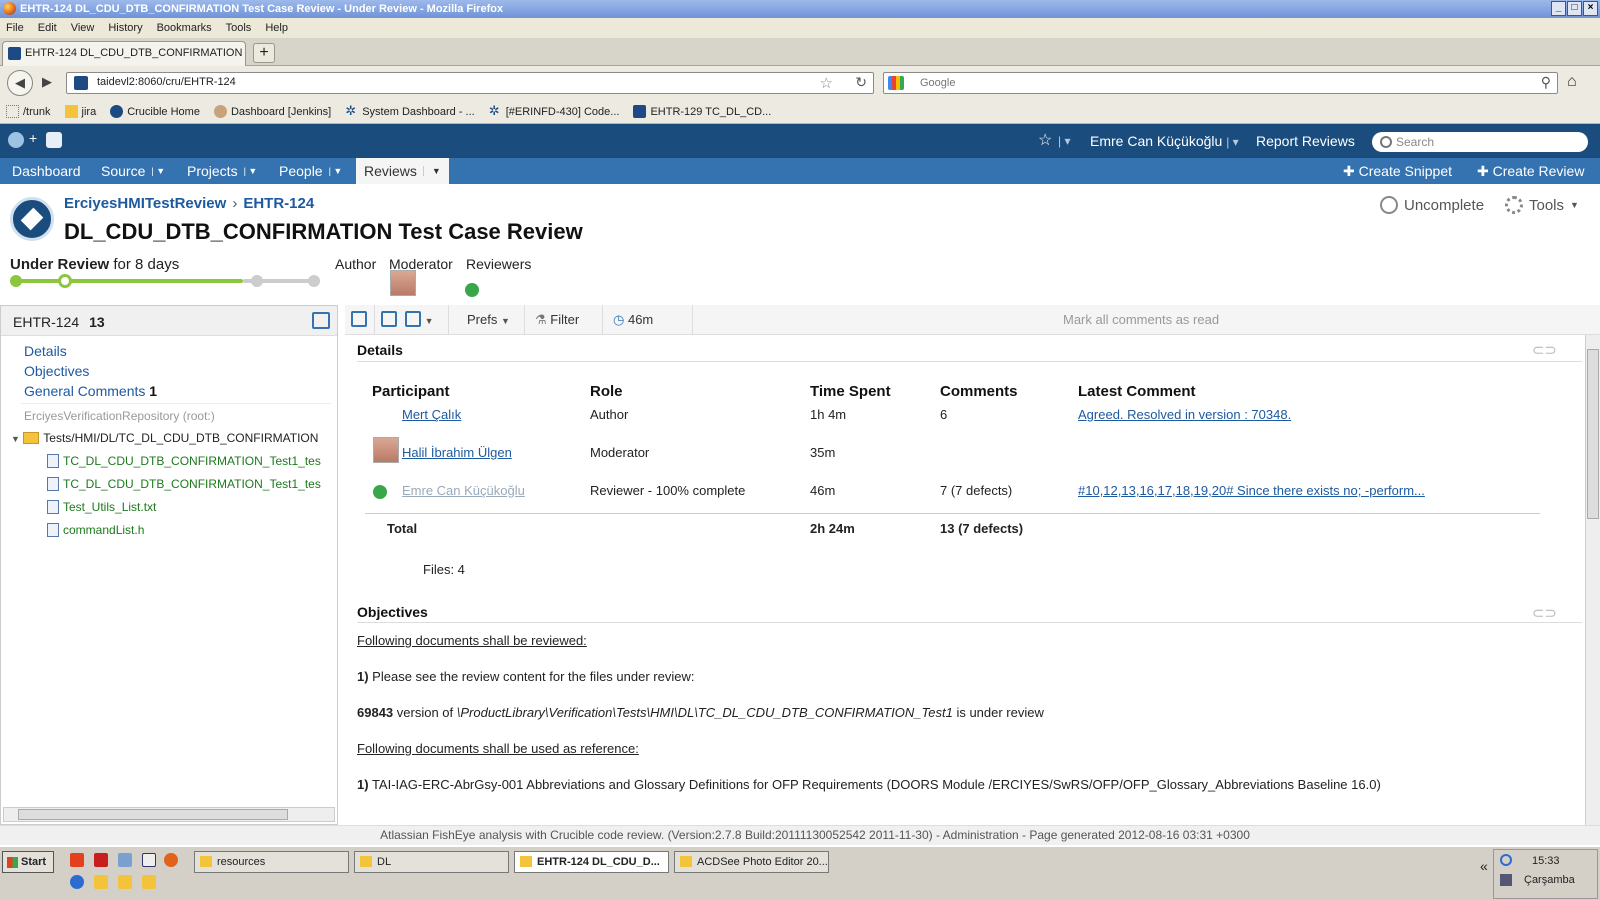 The image size is (1600, 900). Describe the element at coordinates (1432, 205) in the screenshot. I see `uncomplete-button: Uncomplete` at that location.